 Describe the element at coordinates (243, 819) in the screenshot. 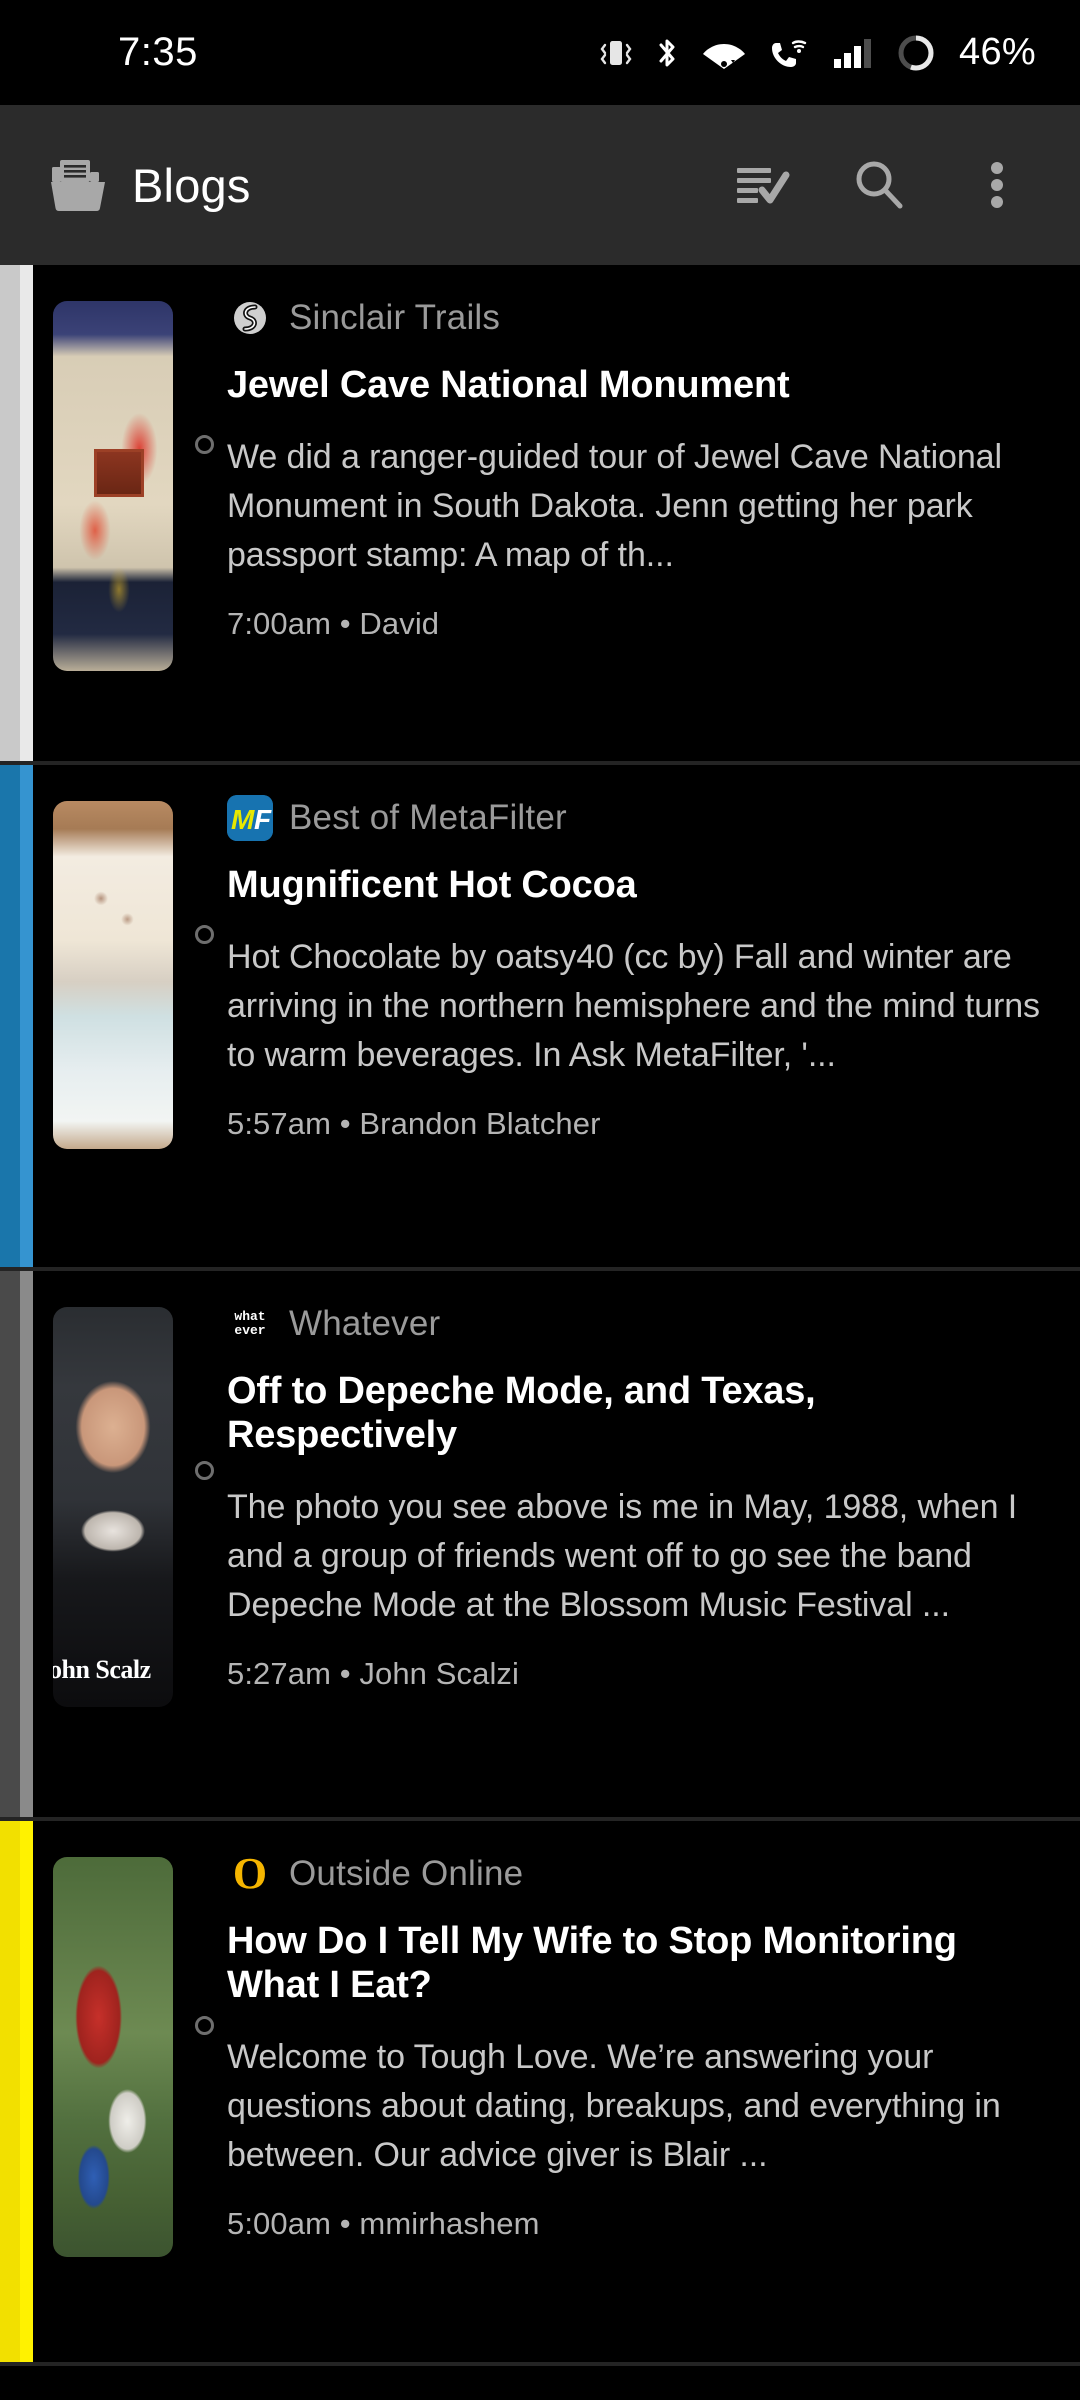

I see `svg-text: M` at that location.